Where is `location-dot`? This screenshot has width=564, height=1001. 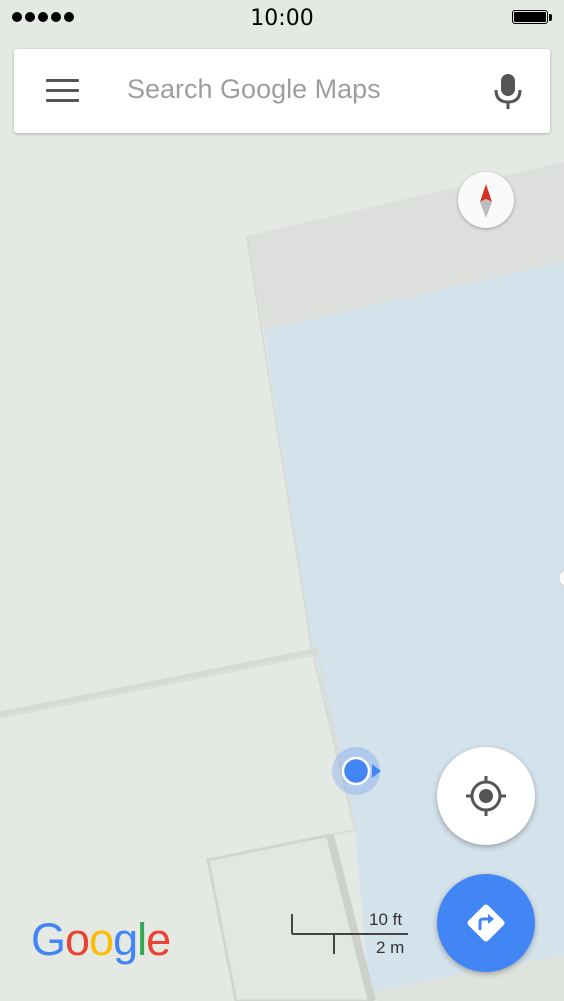 location-dot is located at coordinates (356, 771).